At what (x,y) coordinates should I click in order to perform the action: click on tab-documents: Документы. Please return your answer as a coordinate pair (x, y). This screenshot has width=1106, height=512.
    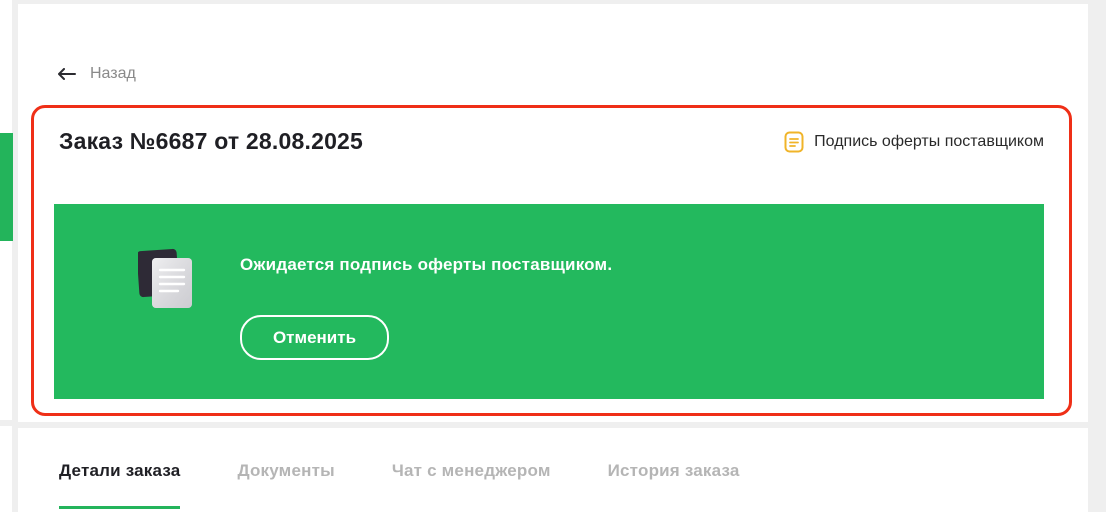
    Looking at the image, I should click on (285, 485).